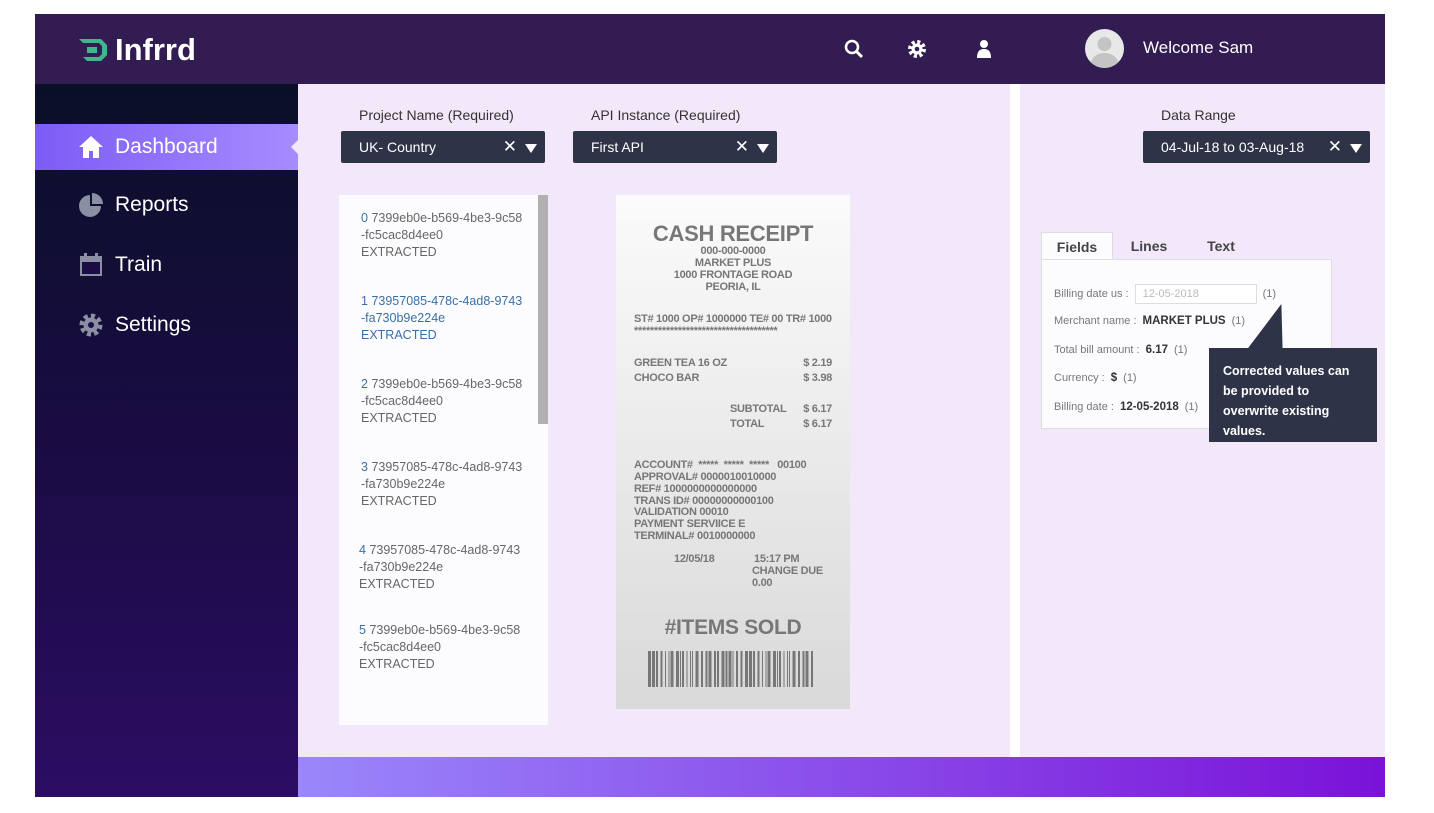 The height and width of the screenshot is (813, 1434). What do you see at coordinates (681, 512) in the screenshot?
I see `receipt-validation: VALIDATION 00010` at bounding box center [681, 512].